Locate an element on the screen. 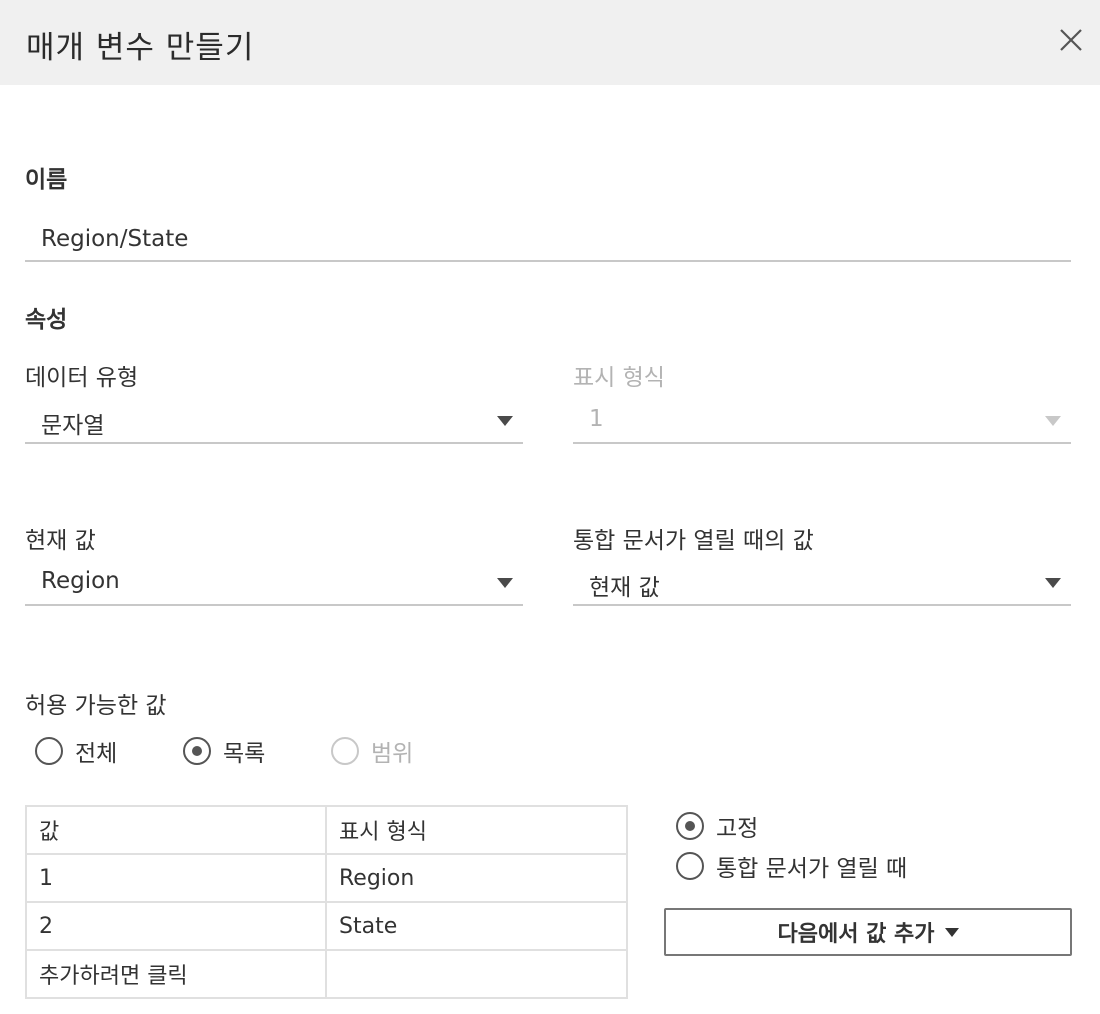 This screenshot has height=1014, width=1100. add-values-from-label: 다음에서 값 추가 is located at coordinates (856, 934).